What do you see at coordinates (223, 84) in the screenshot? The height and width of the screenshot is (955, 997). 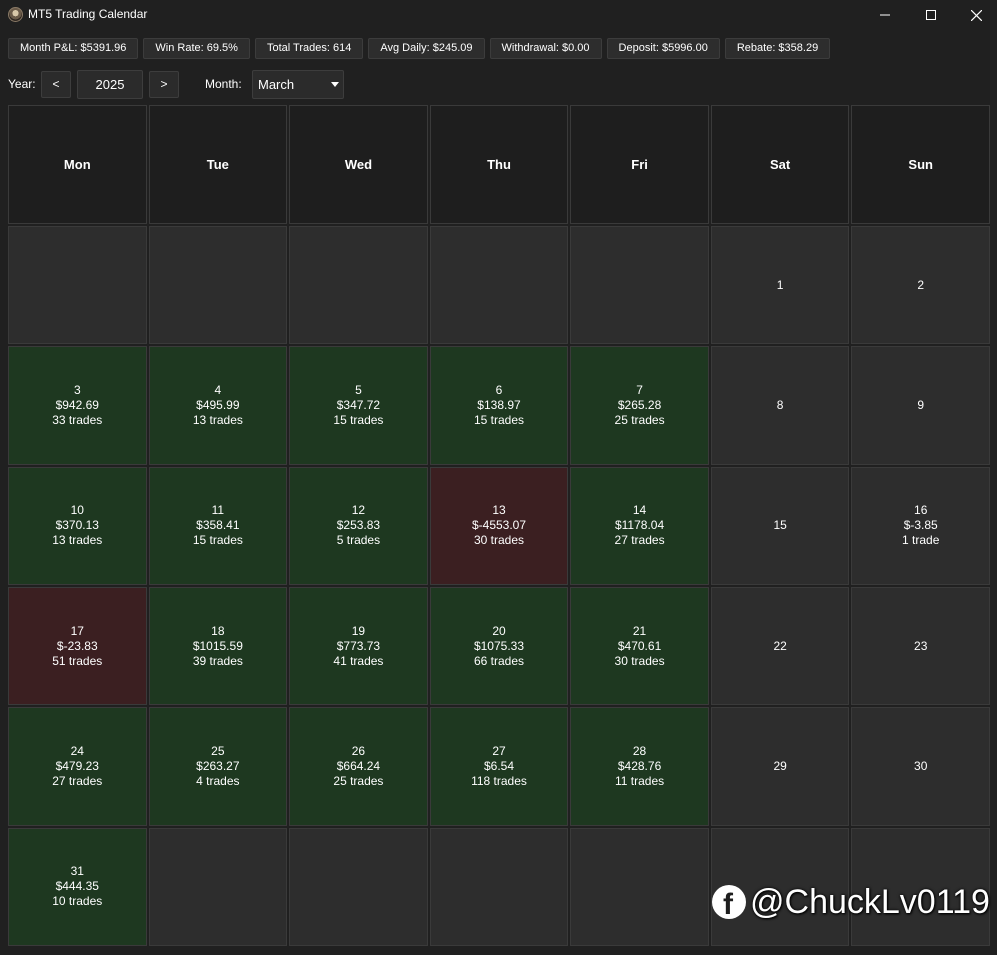 I see `month-label: Month:` at bounding box center [223, 84].